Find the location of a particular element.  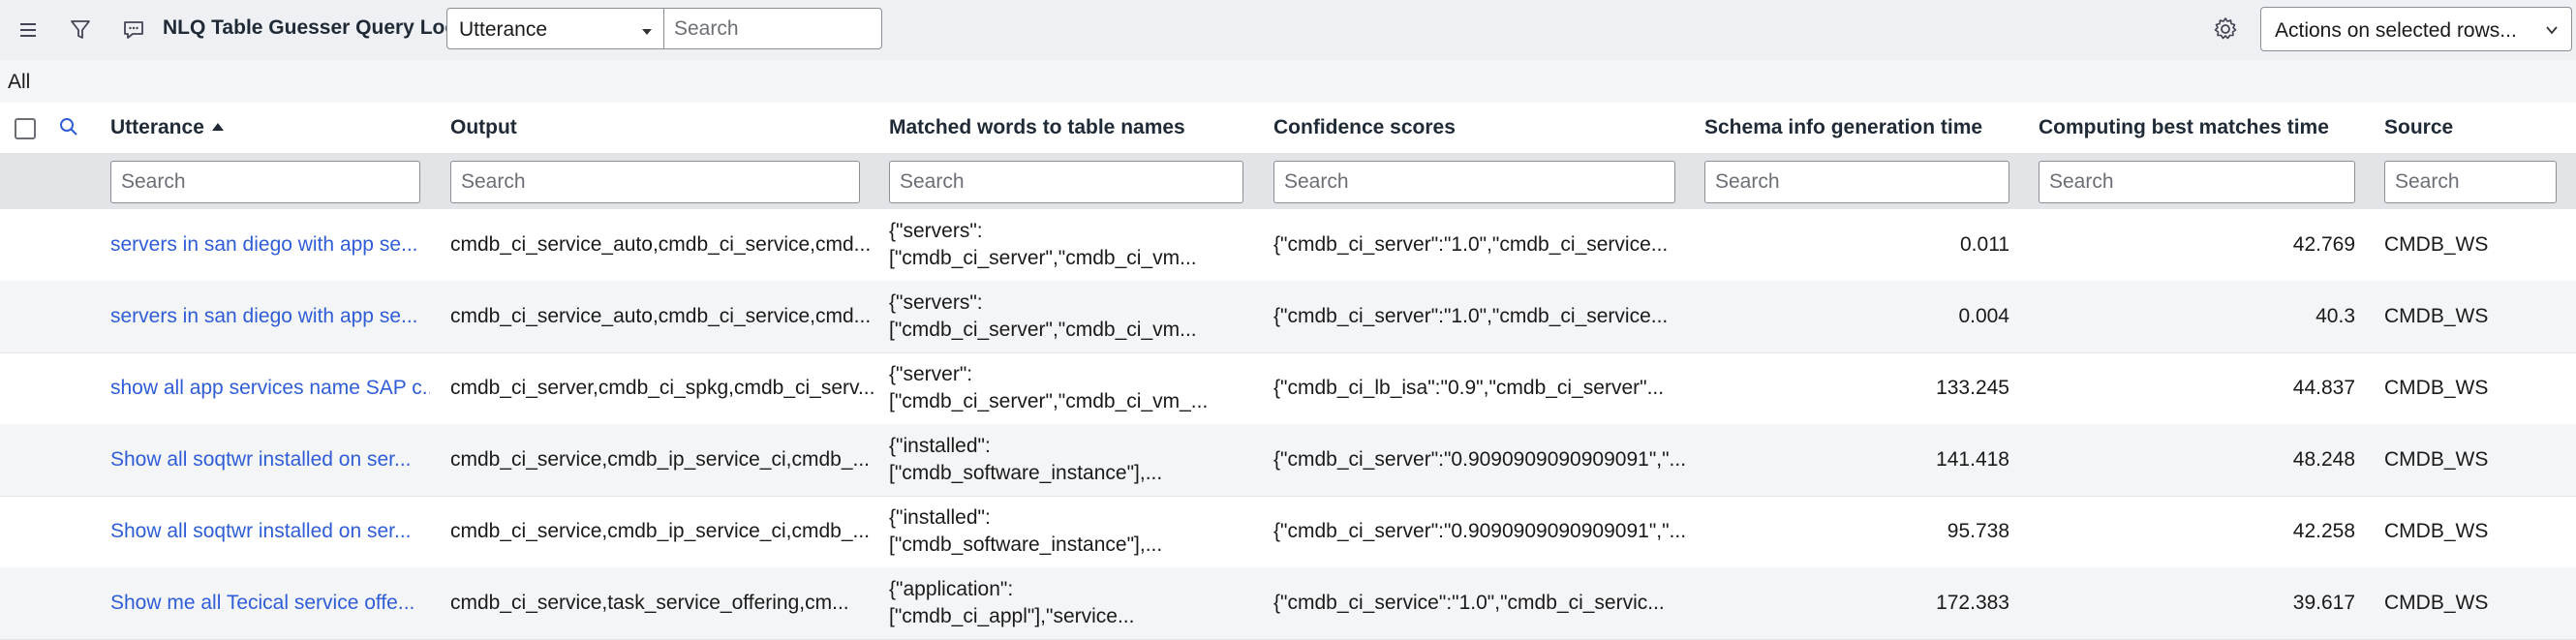

search-field-value: Utterance is located at coordinates (503, 29).